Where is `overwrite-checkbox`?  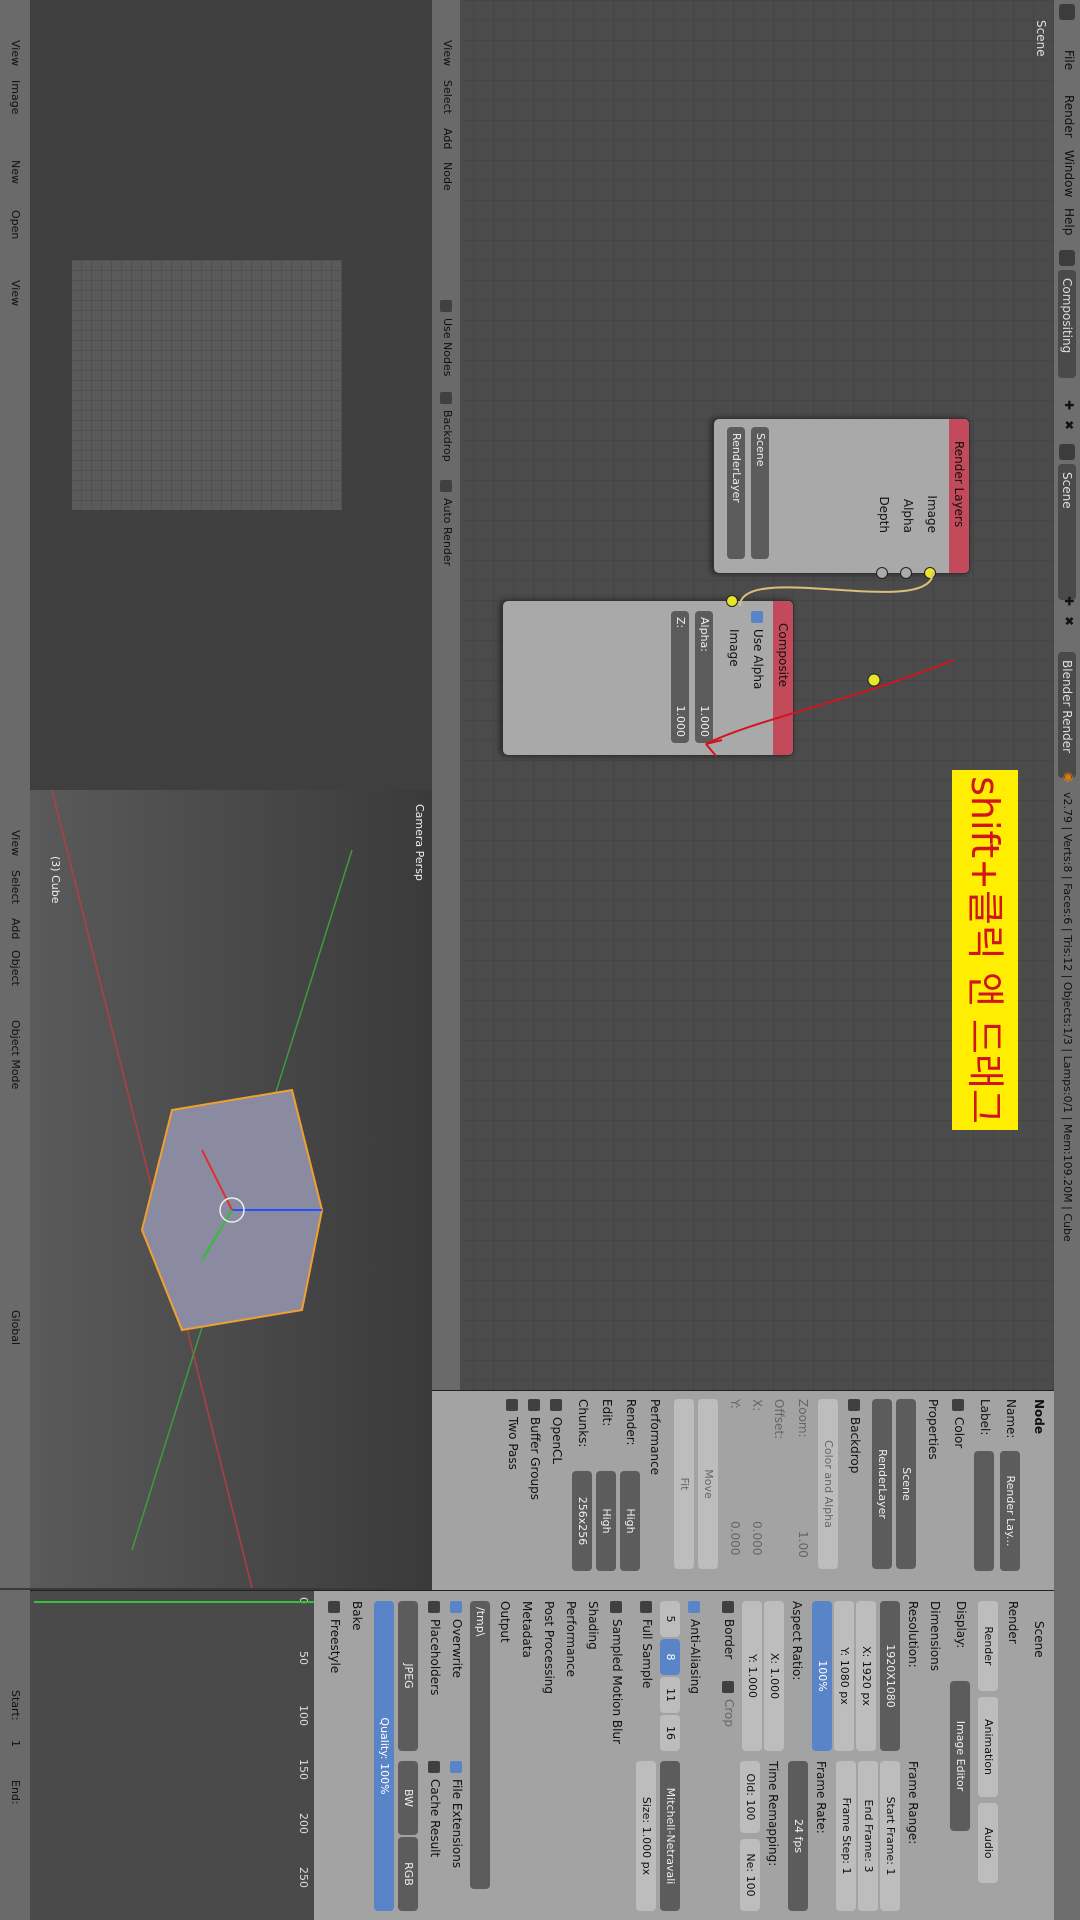
overwrite-checkbox is located at coordinates (456, 1607).